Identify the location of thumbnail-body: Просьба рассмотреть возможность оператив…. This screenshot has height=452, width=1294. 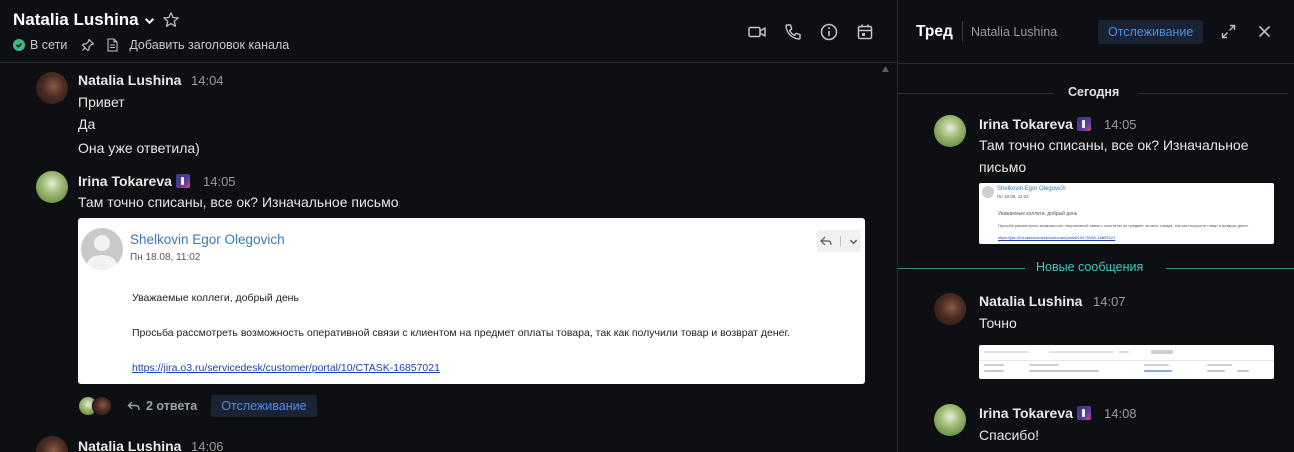
(1123, 225).